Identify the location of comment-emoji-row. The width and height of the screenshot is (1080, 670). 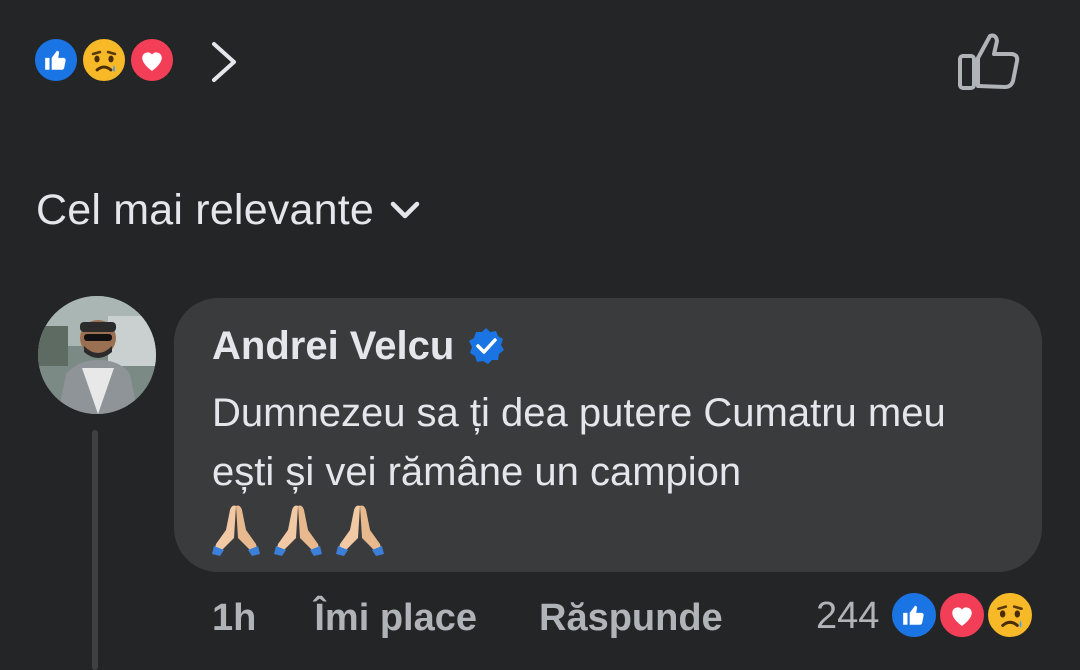
(298, 528).